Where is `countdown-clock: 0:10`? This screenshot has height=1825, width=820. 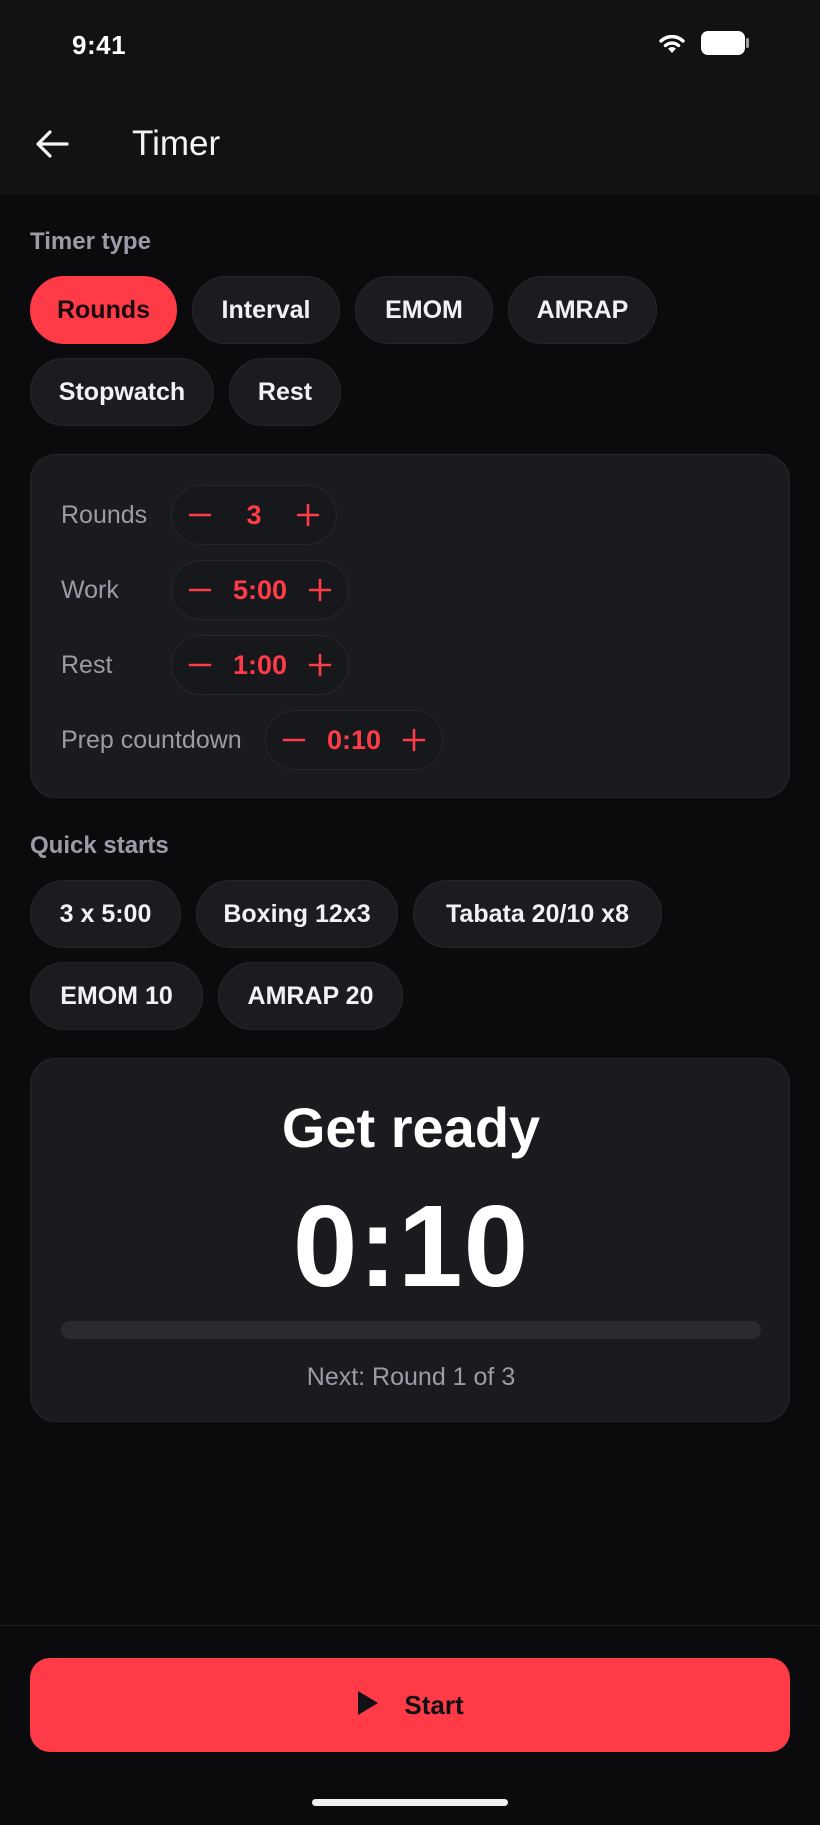 countdown-clock: 0:10 is located at coordinates (411, 1246).